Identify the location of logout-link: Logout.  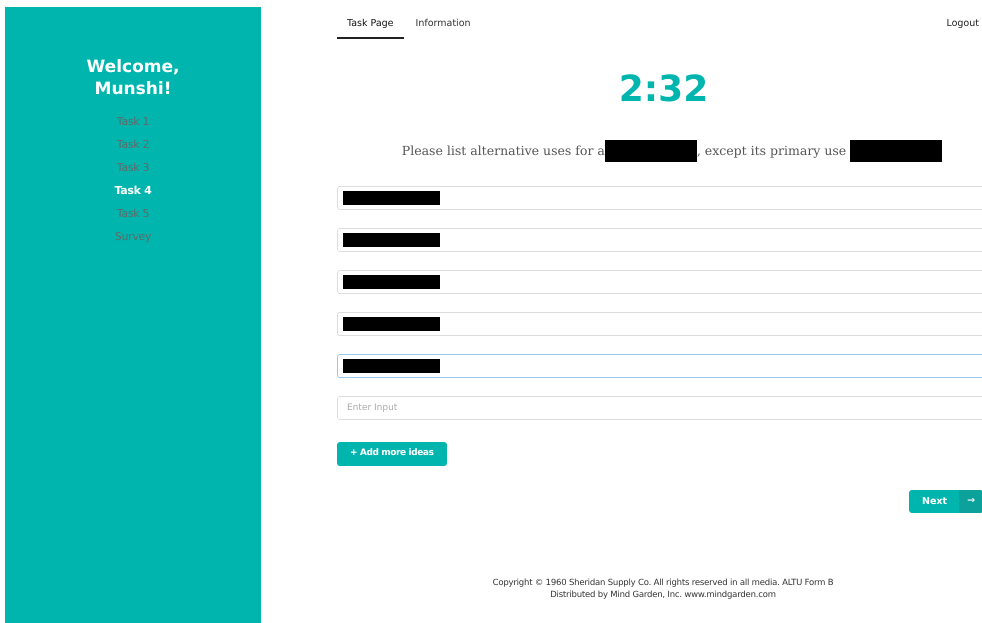
(962, 27).